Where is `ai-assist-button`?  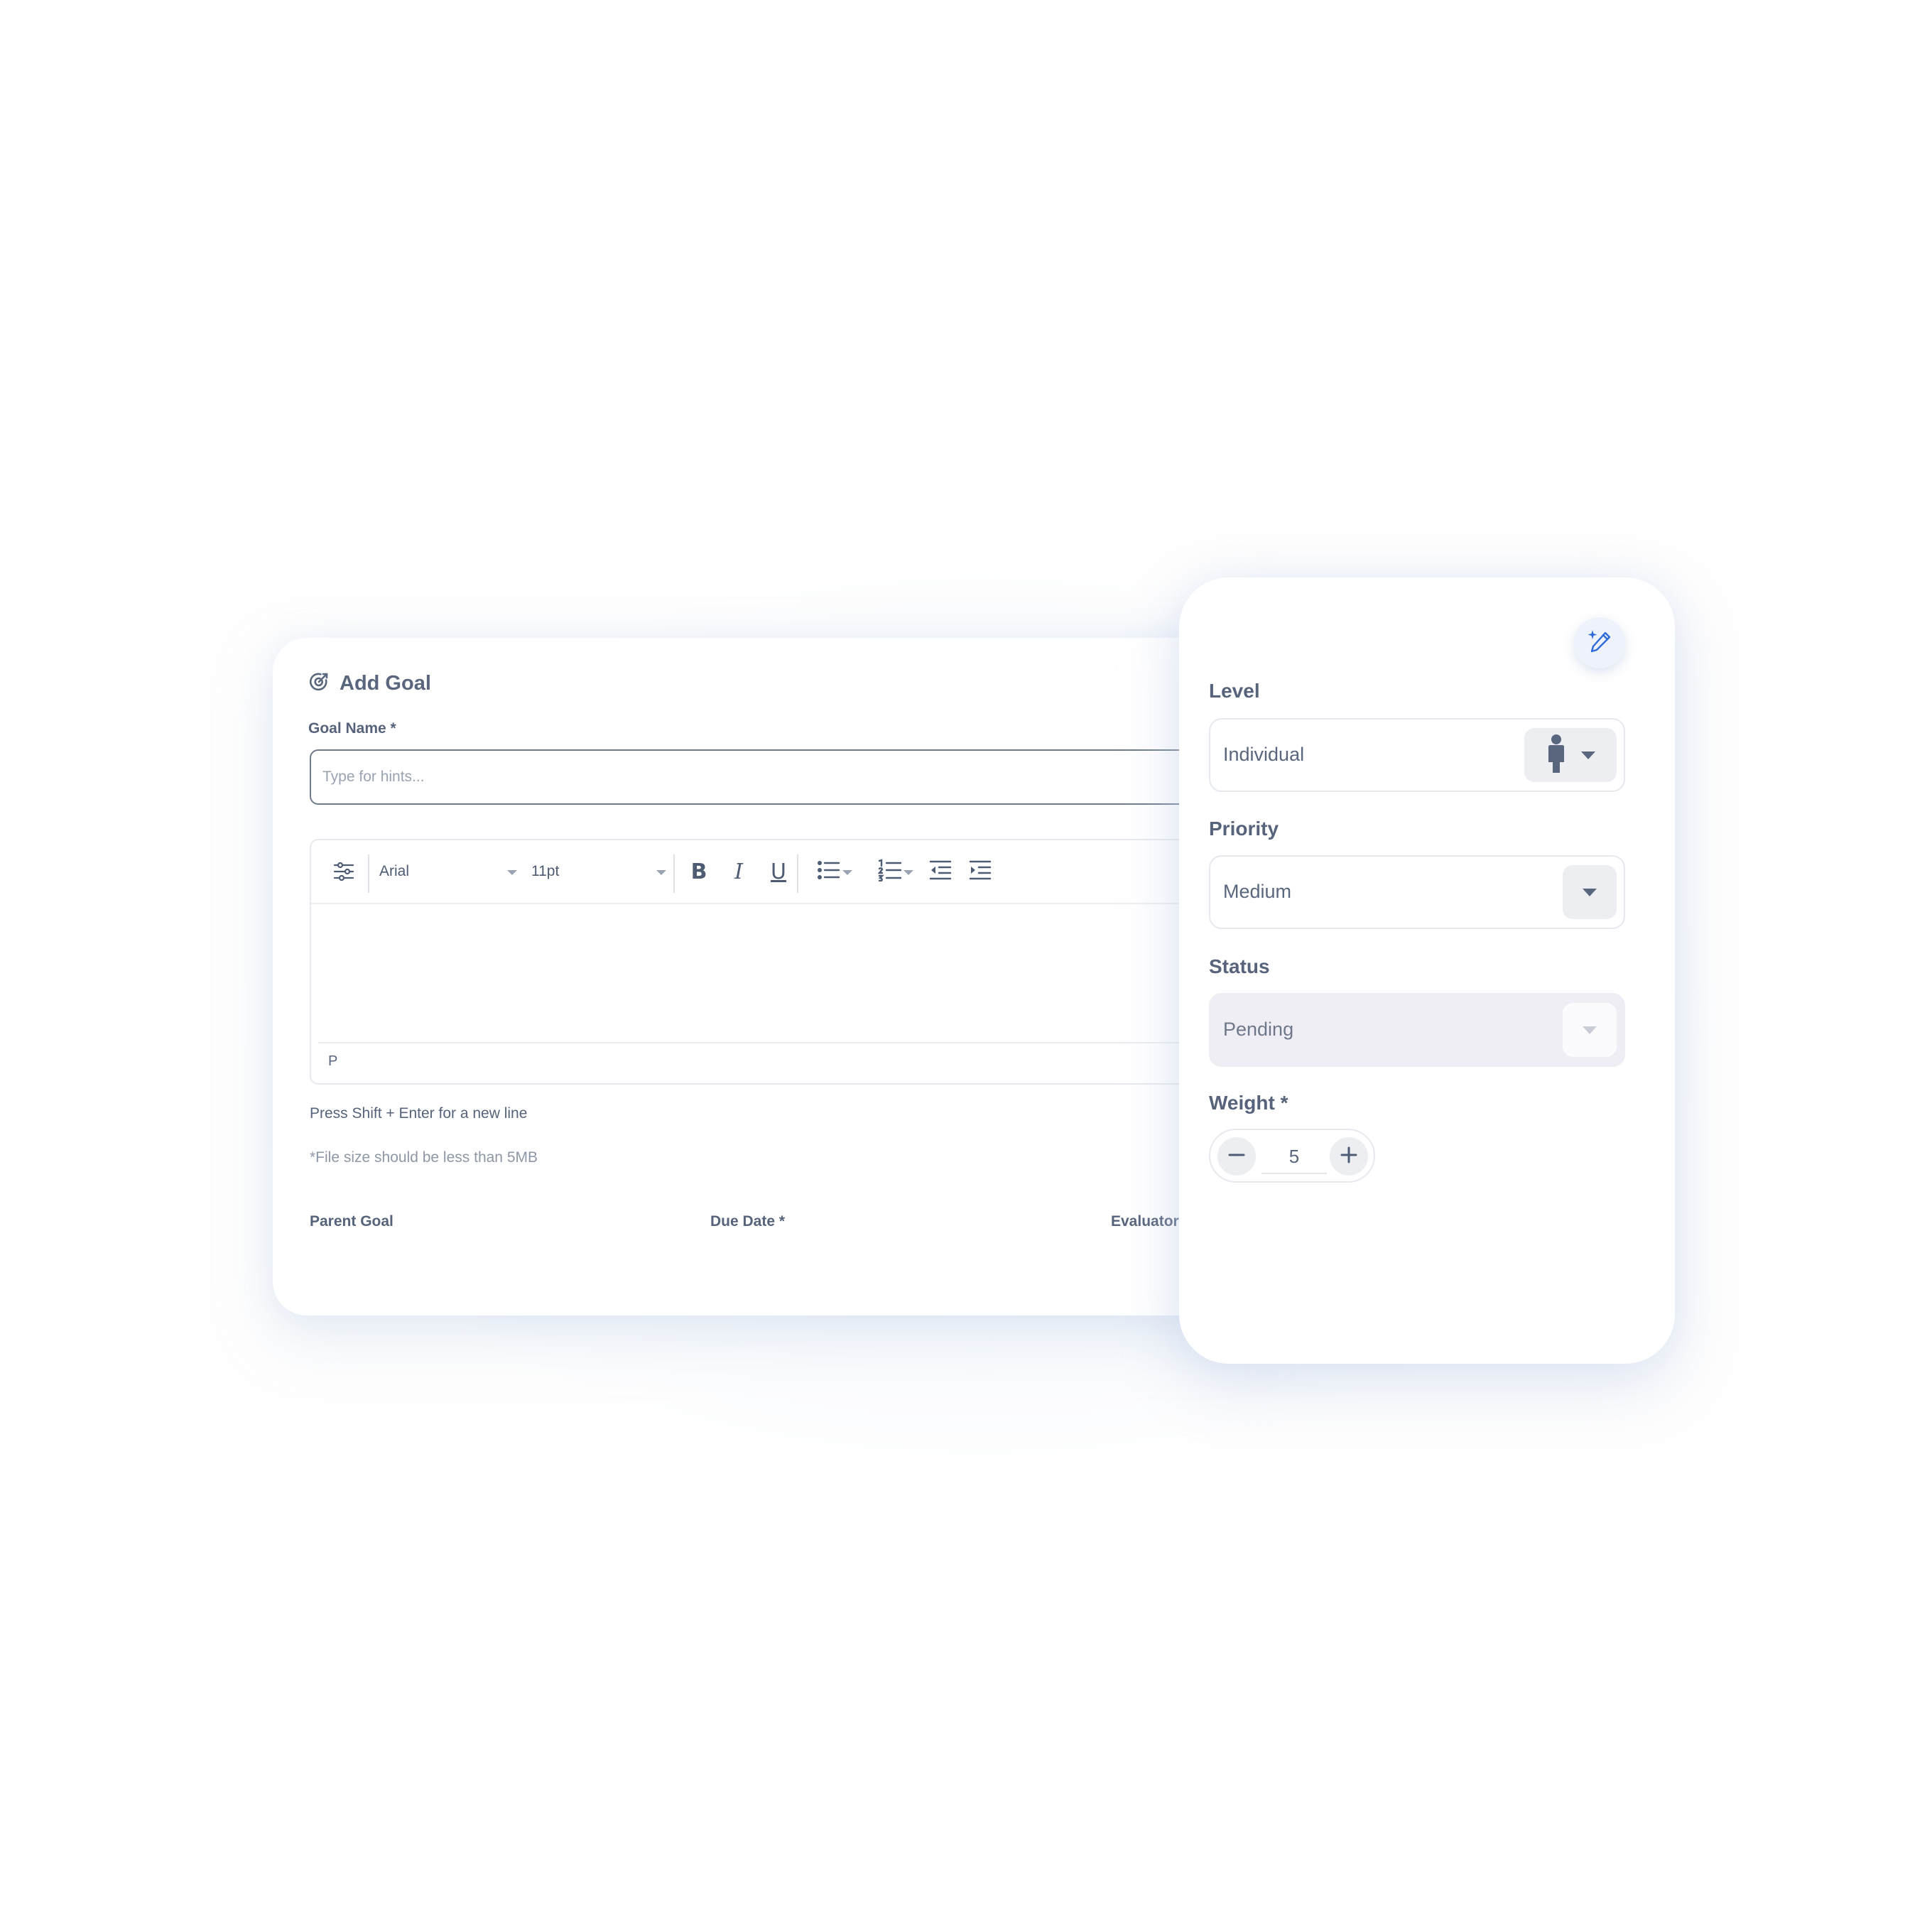 ai-assist-button is located at coordinates (1599, 642).